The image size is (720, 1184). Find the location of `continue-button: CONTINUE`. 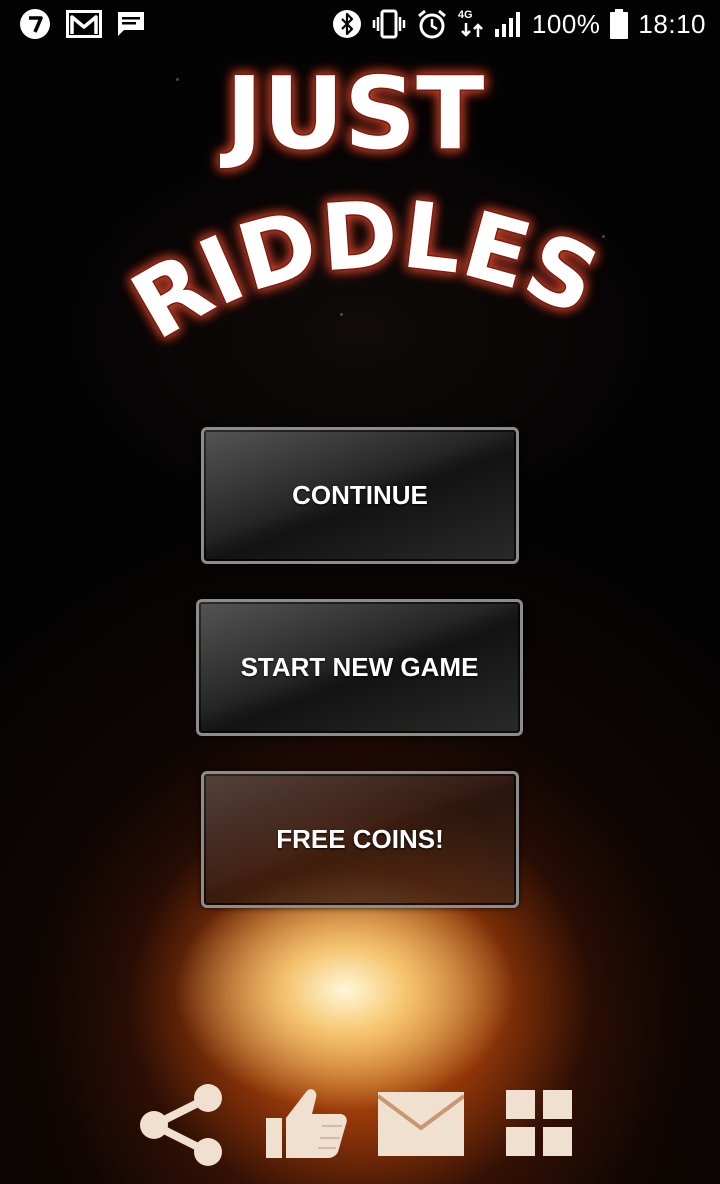

continue-button: CONTINUE is located at coordinates (360, 495).